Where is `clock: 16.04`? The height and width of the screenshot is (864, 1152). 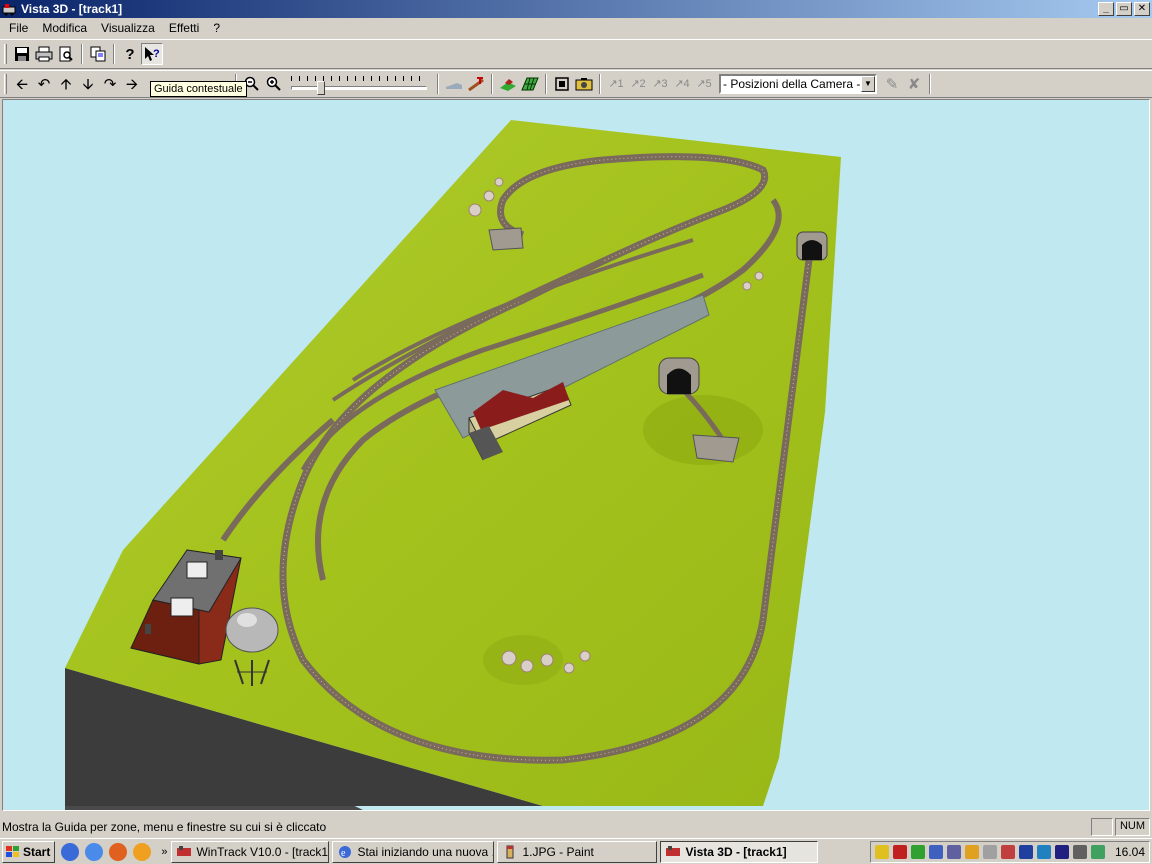
clock: 16.04 is located at coordinates (1129, 851).